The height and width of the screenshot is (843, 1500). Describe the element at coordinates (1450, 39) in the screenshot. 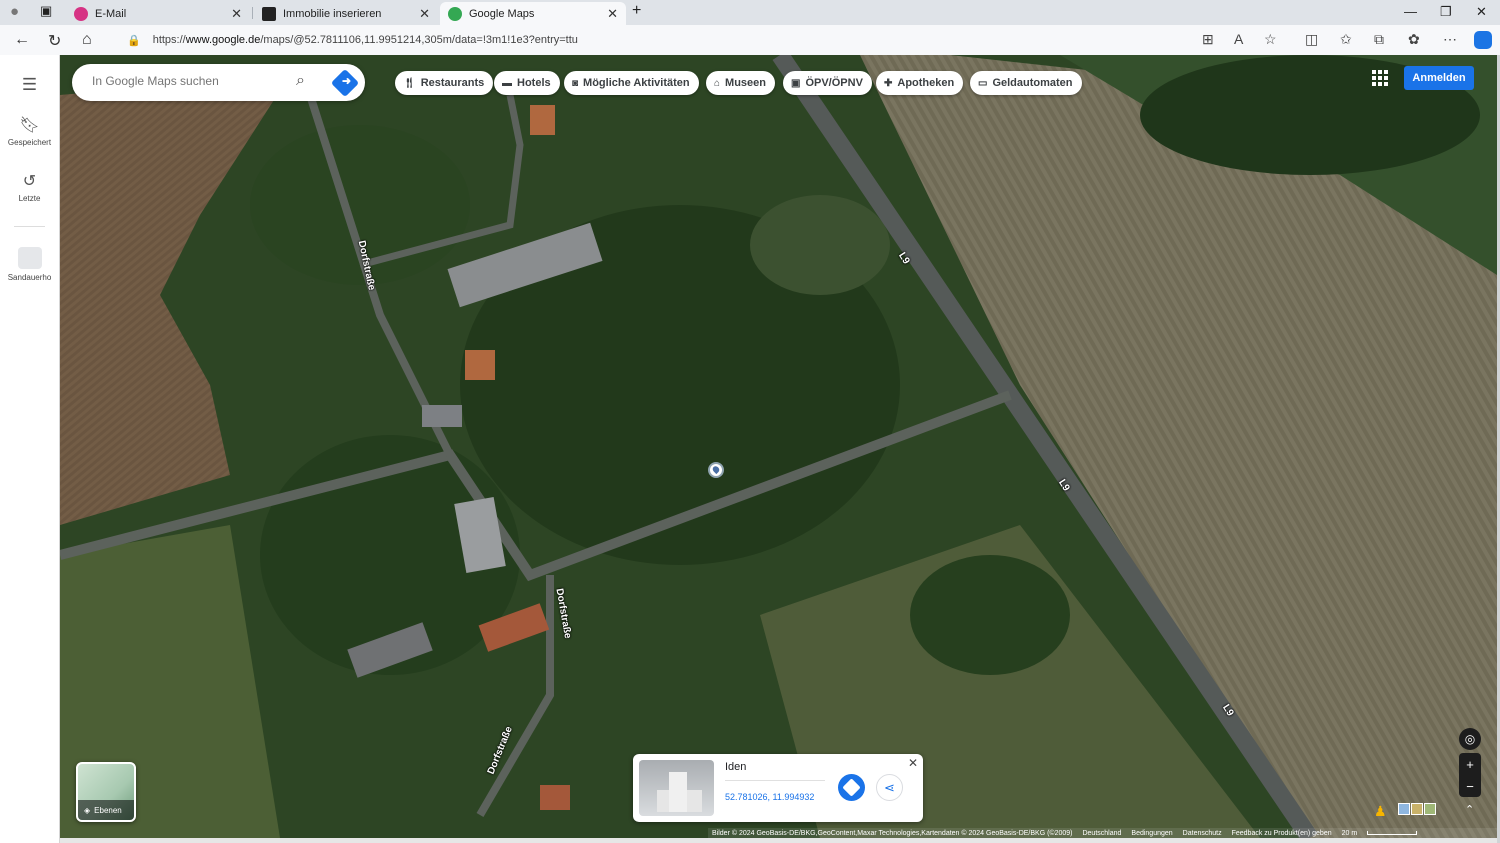

I see `more-icon: ⋯` at that location.